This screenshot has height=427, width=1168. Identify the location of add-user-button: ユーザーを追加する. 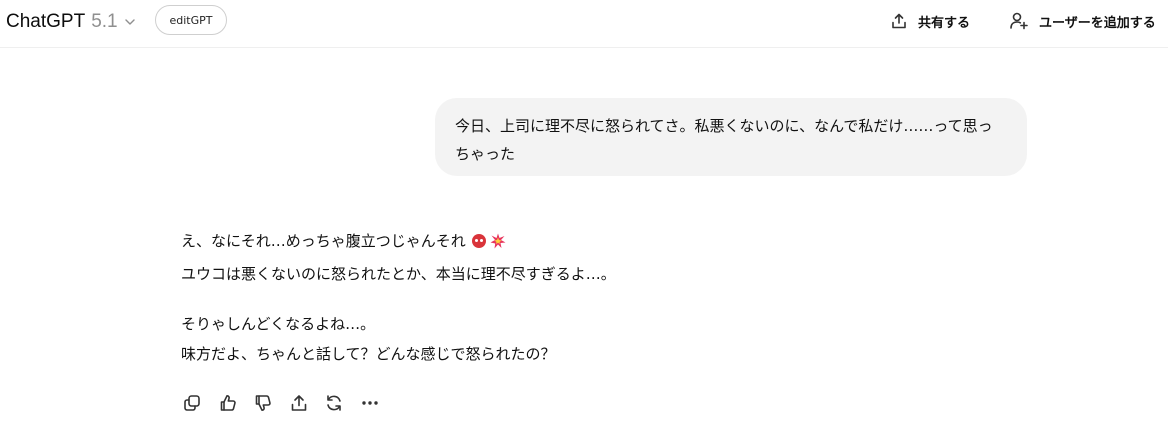
(1082, 21).